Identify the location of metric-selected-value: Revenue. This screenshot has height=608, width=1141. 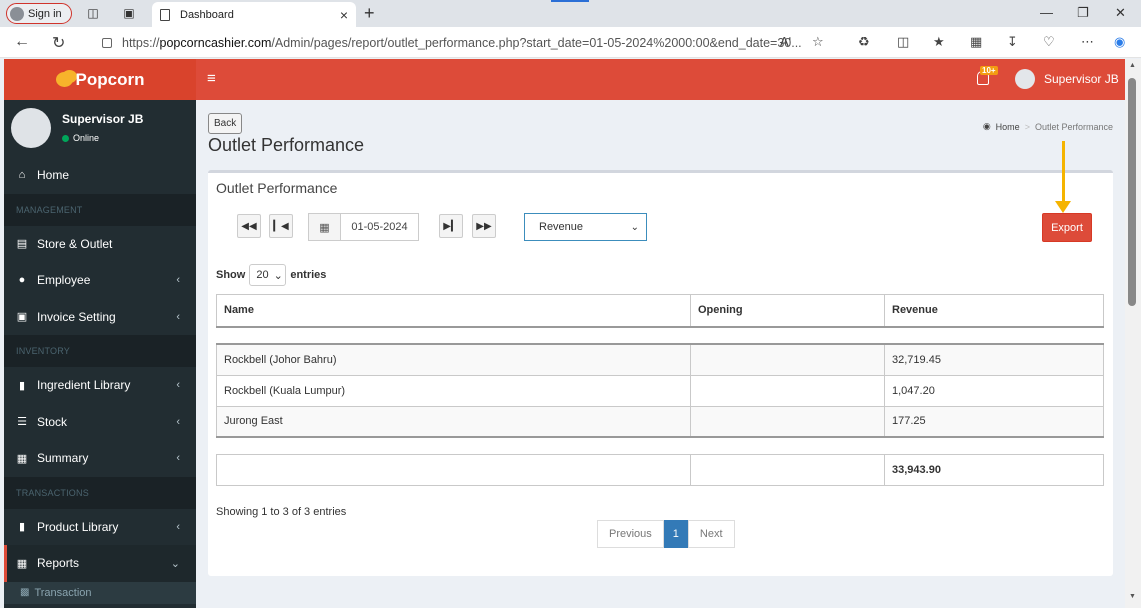
(561, 227).